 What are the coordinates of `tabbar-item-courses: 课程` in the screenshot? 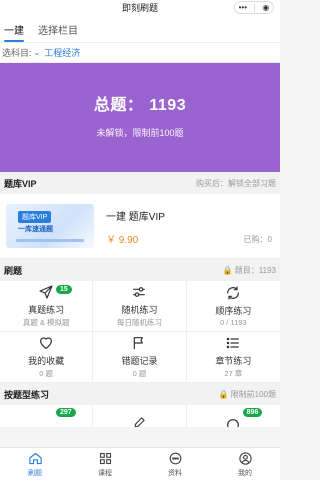 It's located at (105, 464).